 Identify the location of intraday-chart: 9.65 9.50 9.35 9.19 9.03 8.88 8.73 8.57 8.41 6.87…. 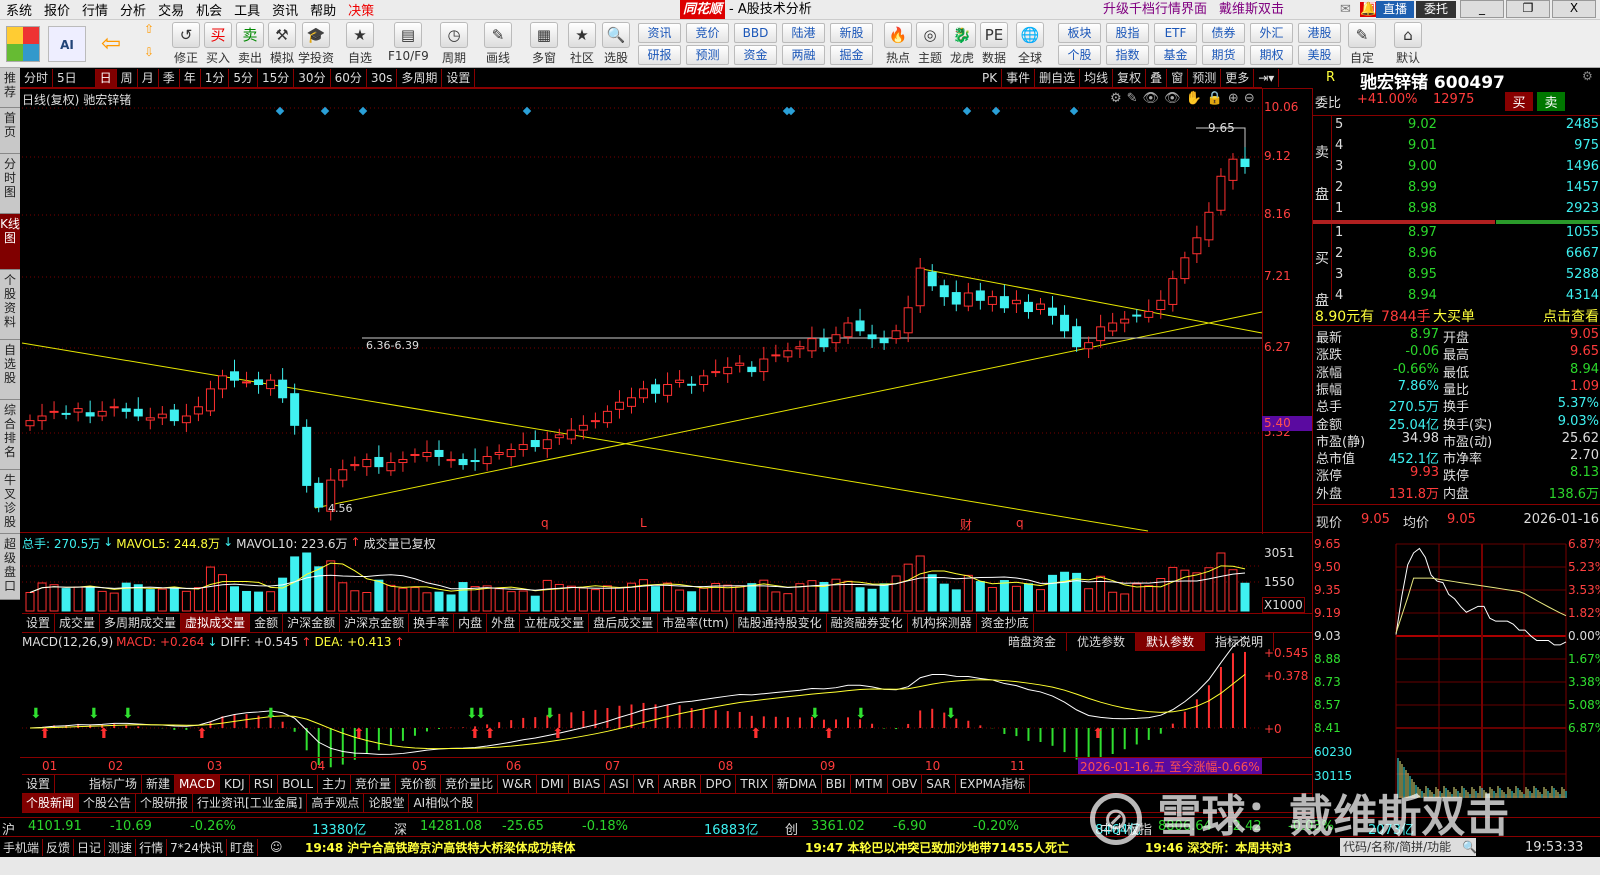
(1456, 665).